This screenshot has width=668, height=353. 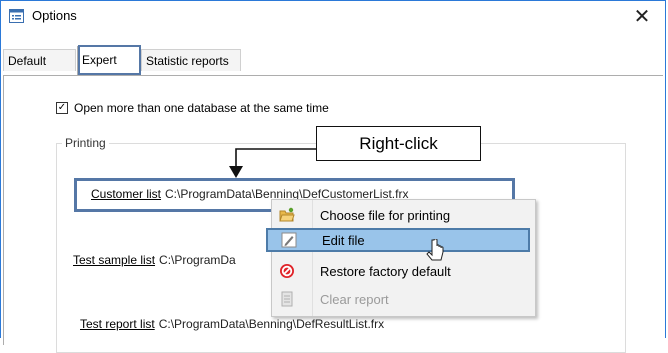 What do you see at coordinates (271, 324) in the screenshot?
I see `test-report-list-path: C:\ProgramData\Benning\DefResultList.frx` at bounding box center [271, 324].